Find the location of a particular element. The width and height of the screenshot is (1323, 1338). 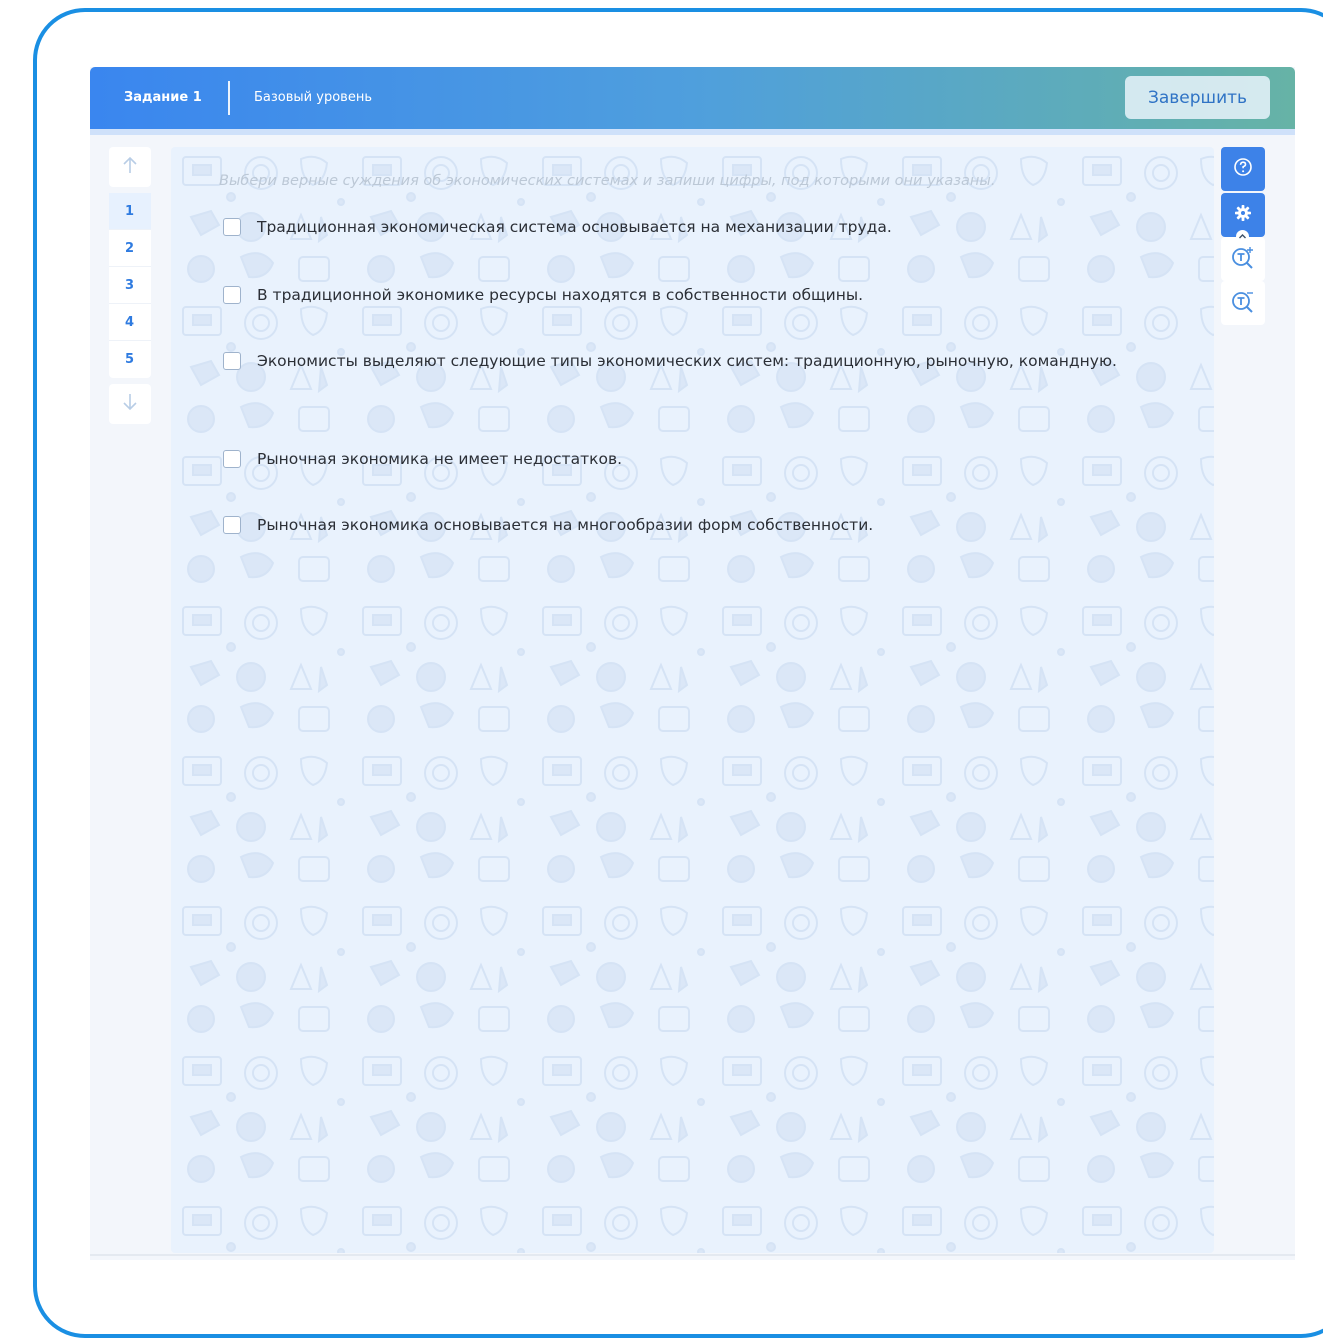

finish-button: Завершить is located at coordinates (1197, 97).